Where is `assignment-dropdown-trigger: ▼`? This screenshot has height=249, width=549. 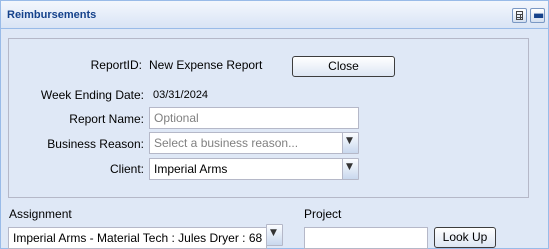
assignment-dropdown-trigger: ▼ is located at coordinates (274, 235).